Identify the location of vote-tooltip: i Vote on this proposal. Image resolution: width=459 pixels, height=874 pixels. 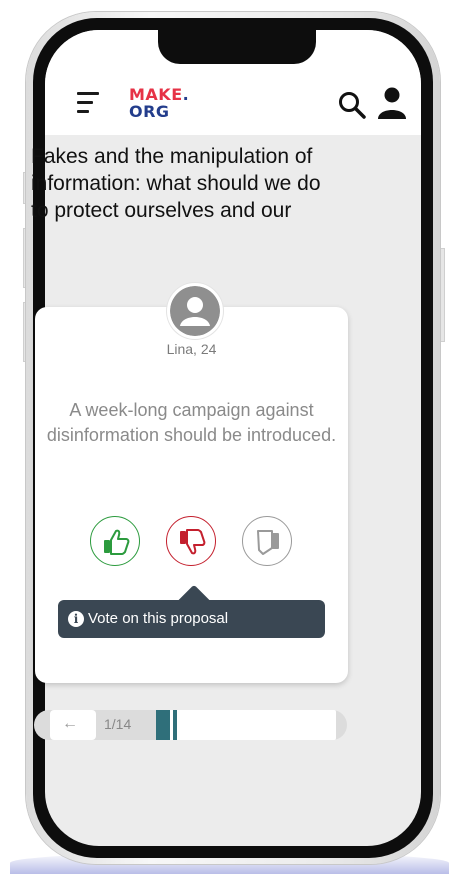
(191, 619).